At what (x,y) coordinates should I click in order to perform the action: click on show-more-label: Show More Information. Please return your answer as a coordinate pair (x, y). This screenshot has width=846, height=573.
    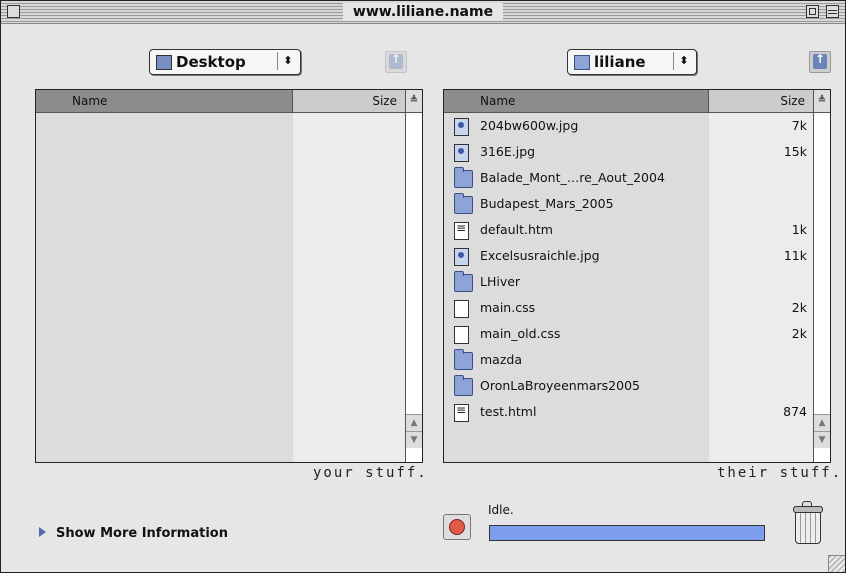
    Looking at the image, I should click on (142, 533).